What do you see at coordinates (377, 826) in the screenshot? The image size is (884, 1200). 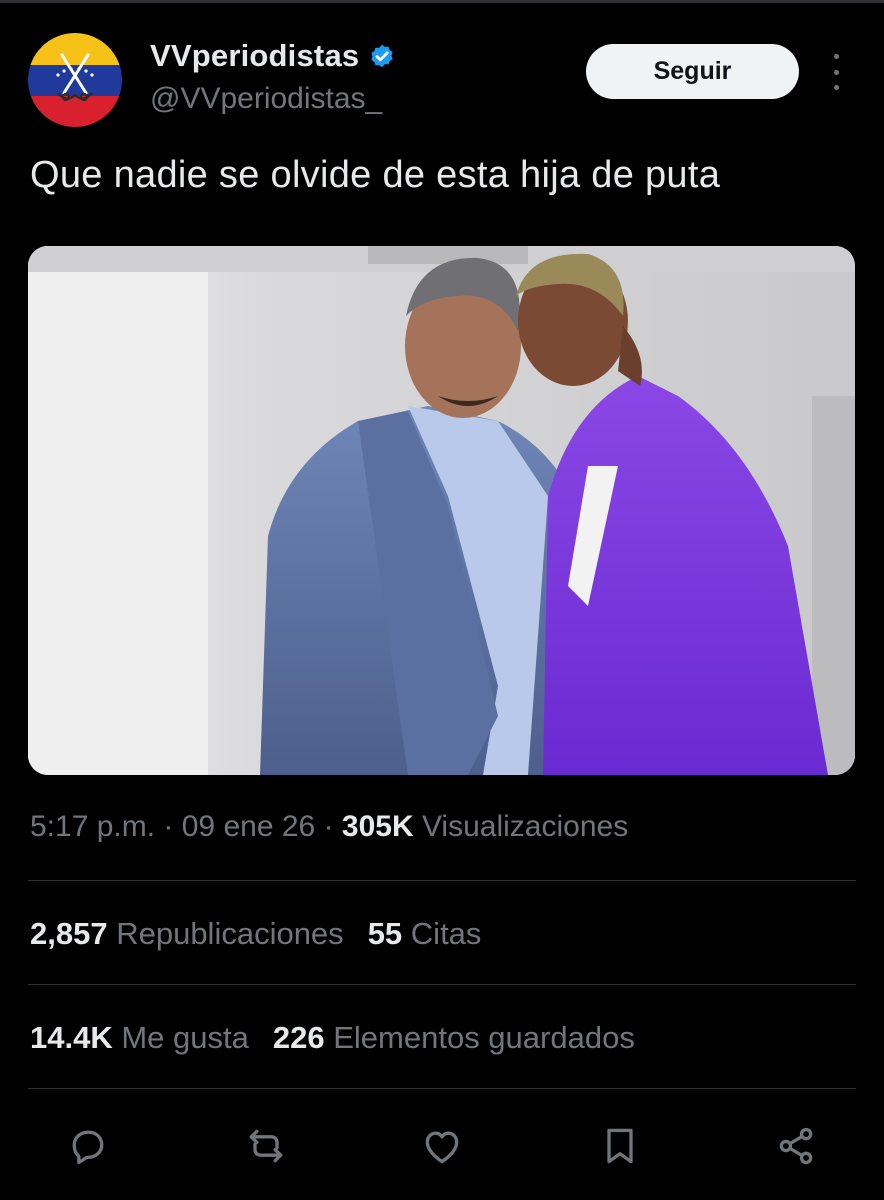 I see `views-count: 305K` at bounding box center [377, 826].